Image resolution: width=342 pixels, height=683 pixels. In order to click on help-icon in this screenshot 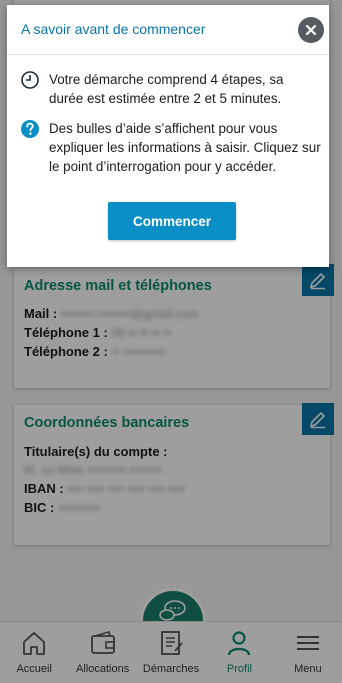, I will do `click(30, 129)`.